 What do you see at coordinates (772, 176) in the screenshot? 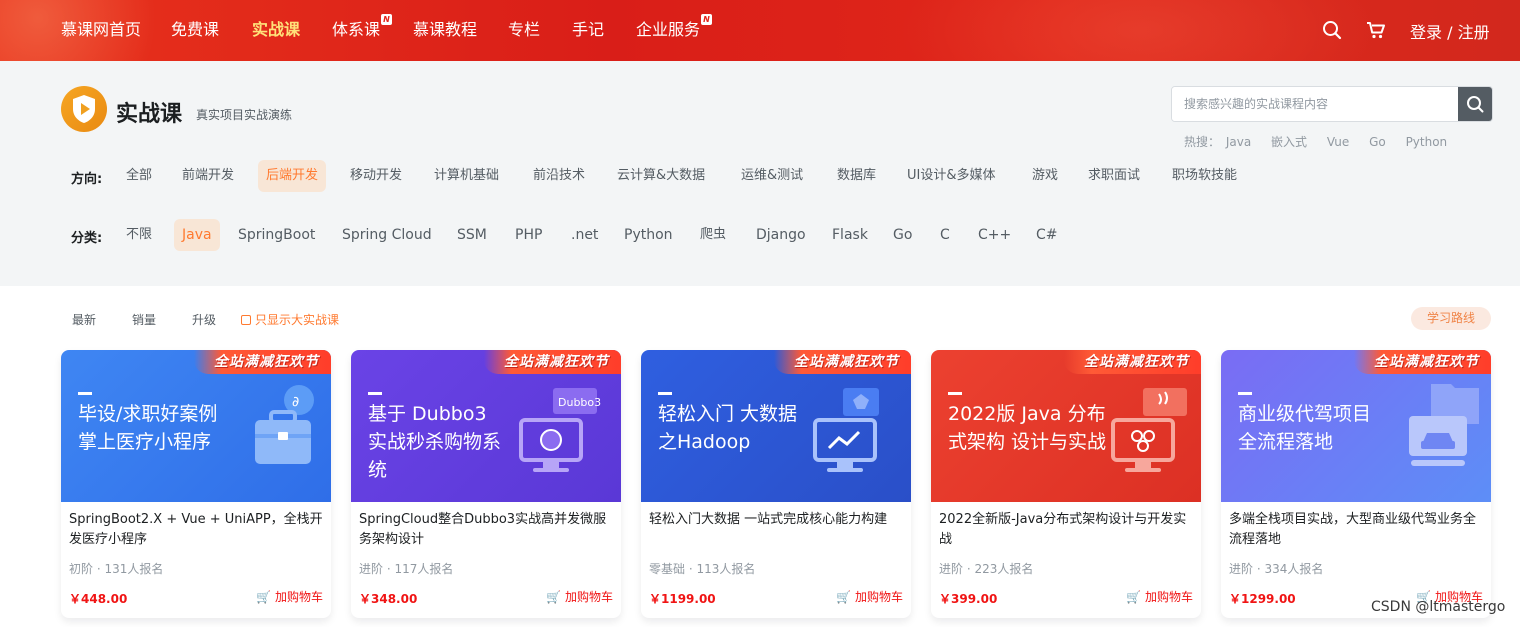
I see `direction-option: 运维&测试` at bounding box center [772, 176].